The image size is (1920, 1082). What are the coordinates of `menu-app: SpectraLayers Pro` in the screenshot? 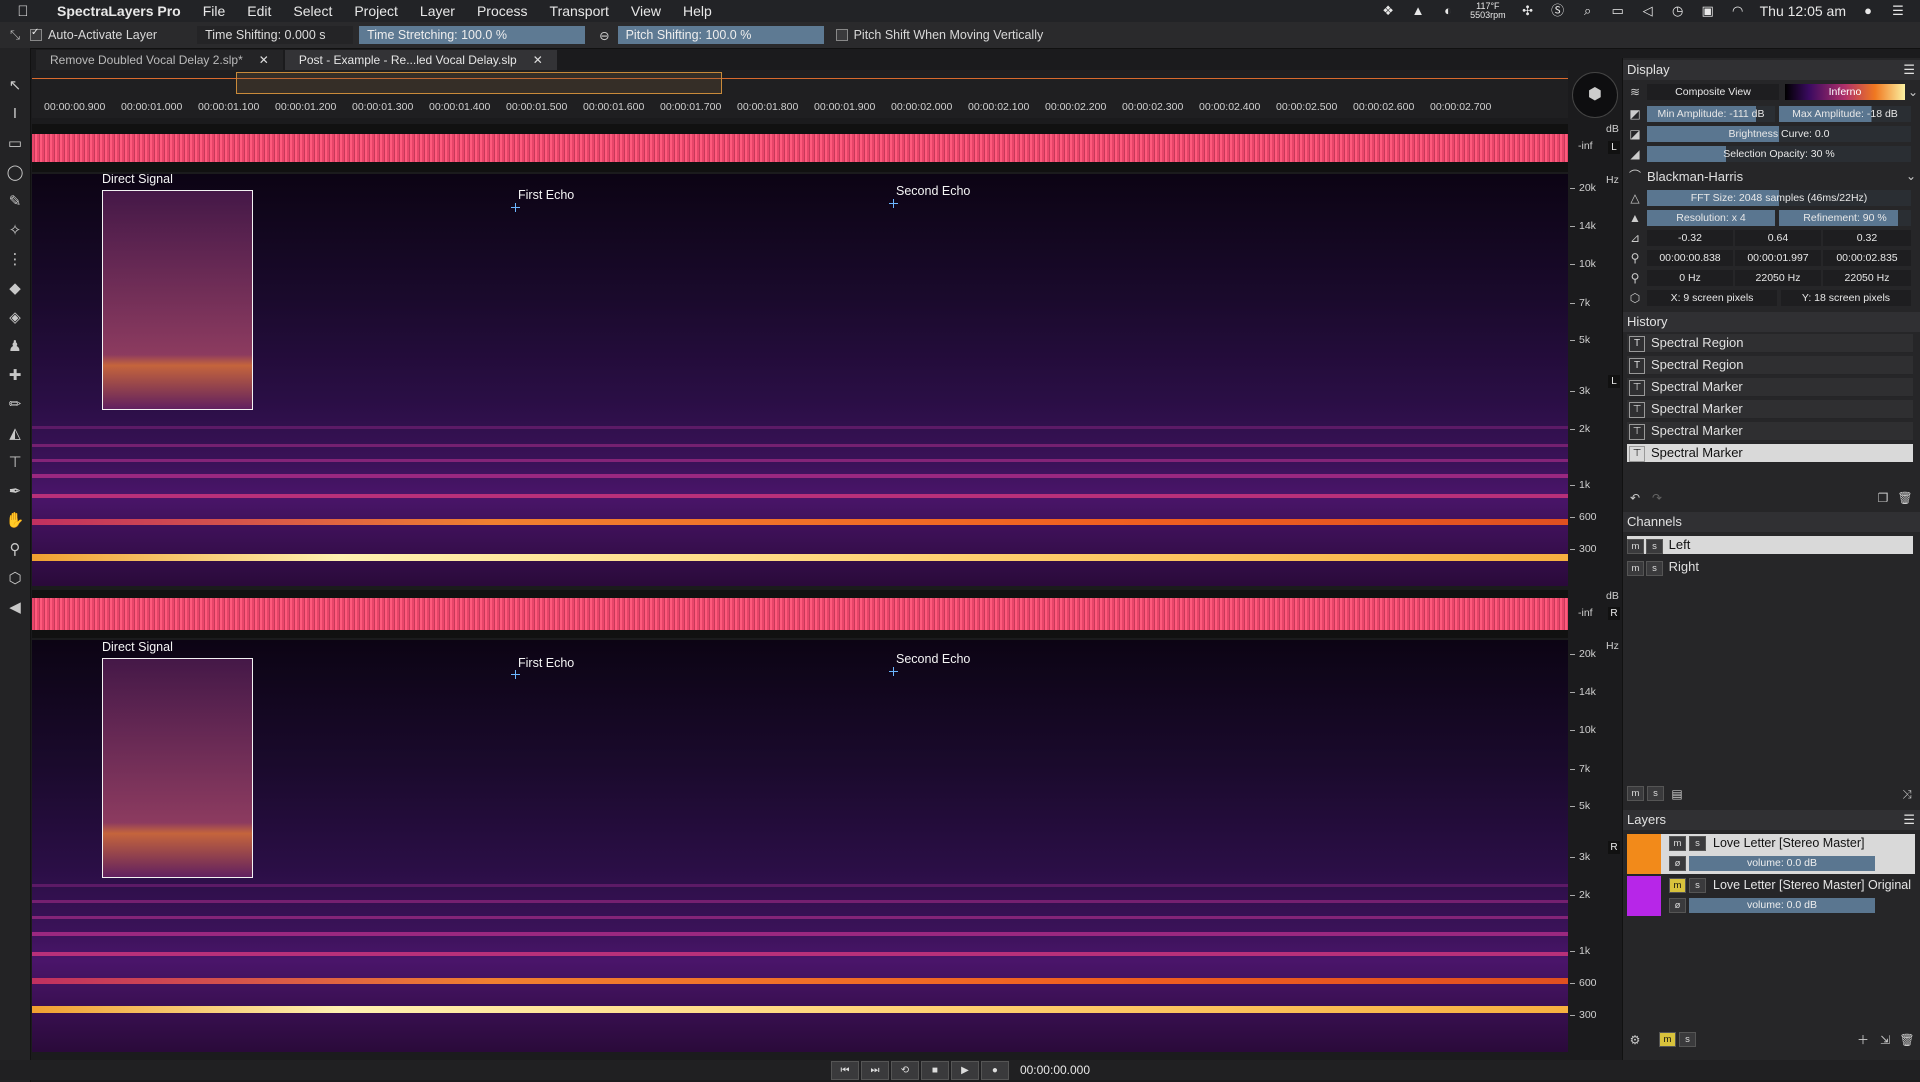 It's located at (119, 11).